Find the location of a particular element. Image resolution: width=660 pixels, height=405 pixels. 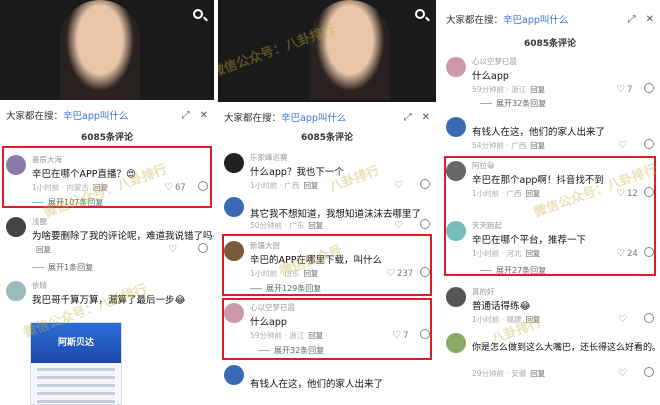

comment-item: 你是怎么做到这么大嘴巴，还长得这么好看的。😂😂😂 29分钟前 · 安徽回复 ♡ is located at coordinates (550, 357).